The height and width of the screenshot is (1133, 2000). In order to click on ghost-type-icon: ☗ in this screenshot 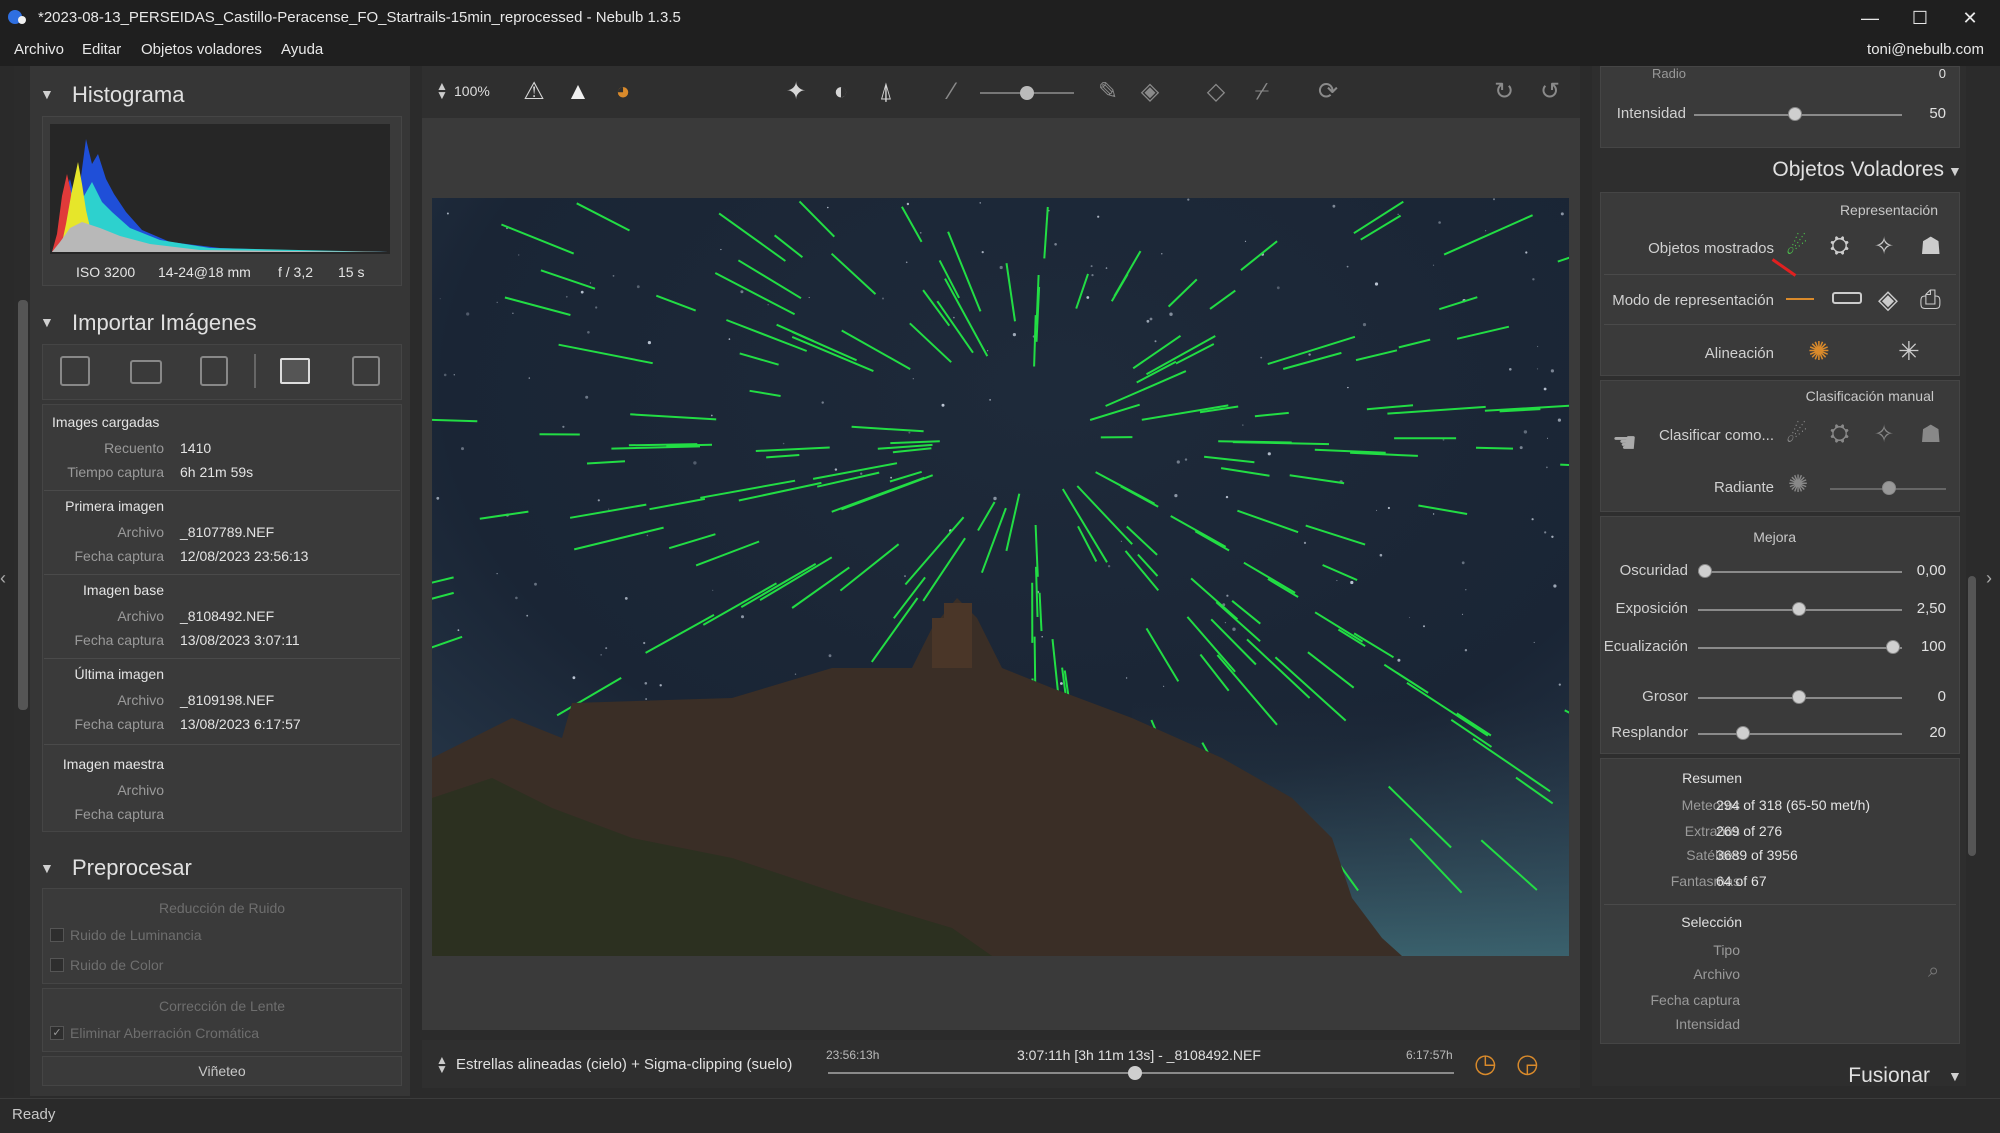, I will do `click(1931, 246)`.